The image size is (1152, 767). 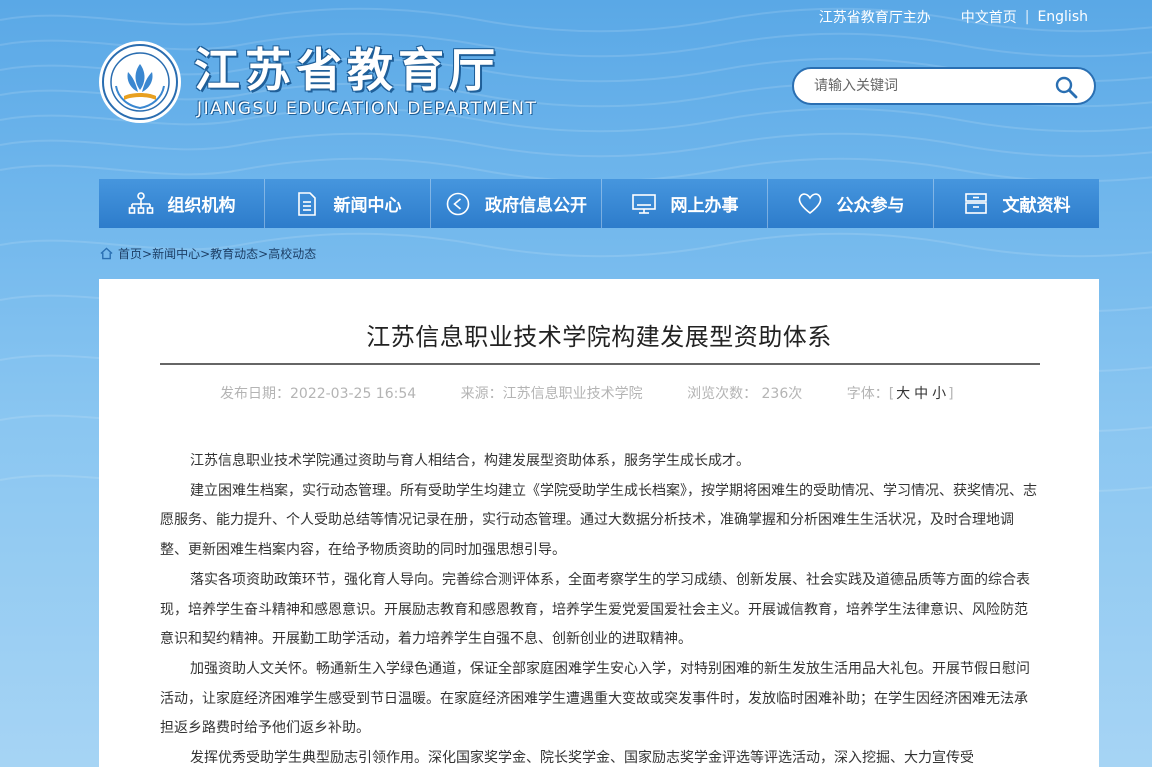 What do you see at coordinates (903, 394) in the screenshot?
I see `font-large-button: 大` at bounding box center [903, 394].